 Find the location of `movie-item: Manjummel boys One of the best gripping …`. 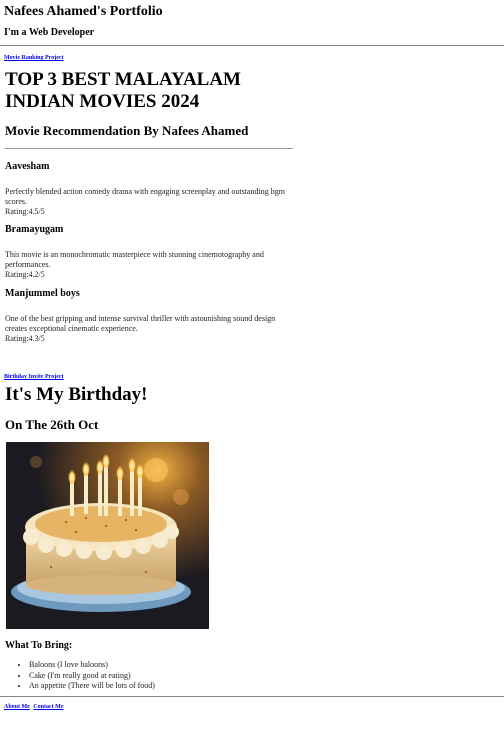

movie-item: Manjummel boys One of the best gripping … is located at coordinates (150, 316).